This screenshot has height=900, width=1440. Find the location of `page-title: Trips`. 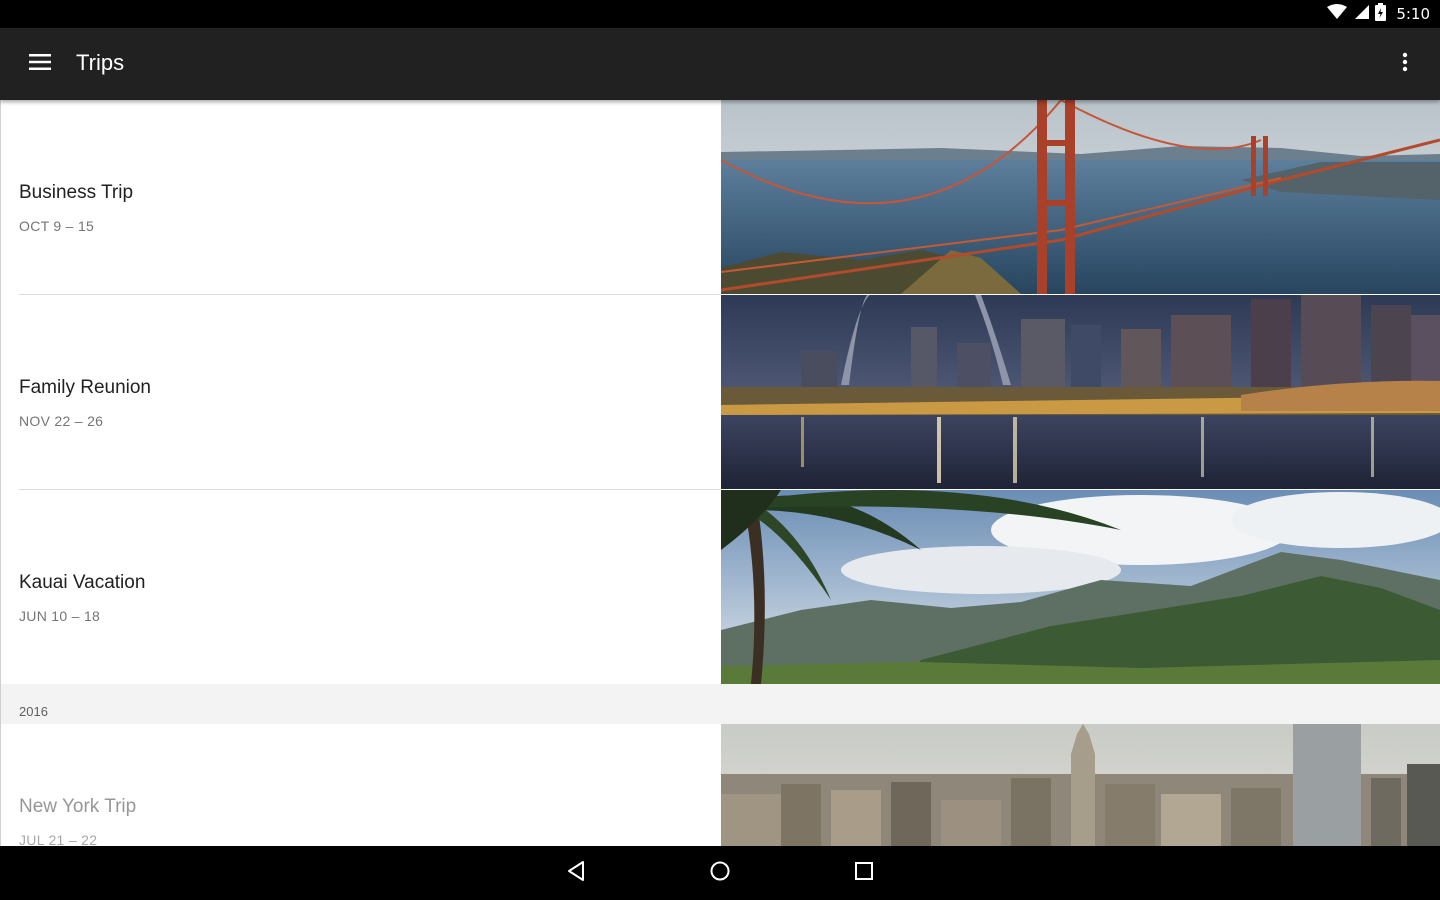

page-title: Trips is located at coordinates (100, 62).